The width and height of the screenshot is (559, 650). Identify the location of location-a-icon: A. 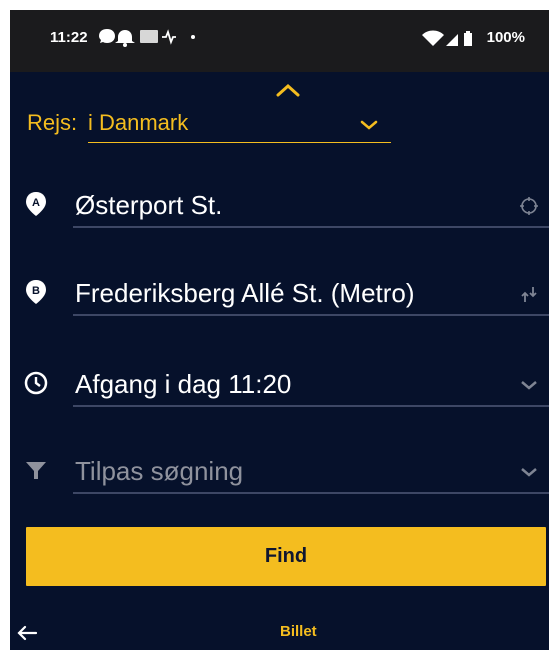
(36, 204).